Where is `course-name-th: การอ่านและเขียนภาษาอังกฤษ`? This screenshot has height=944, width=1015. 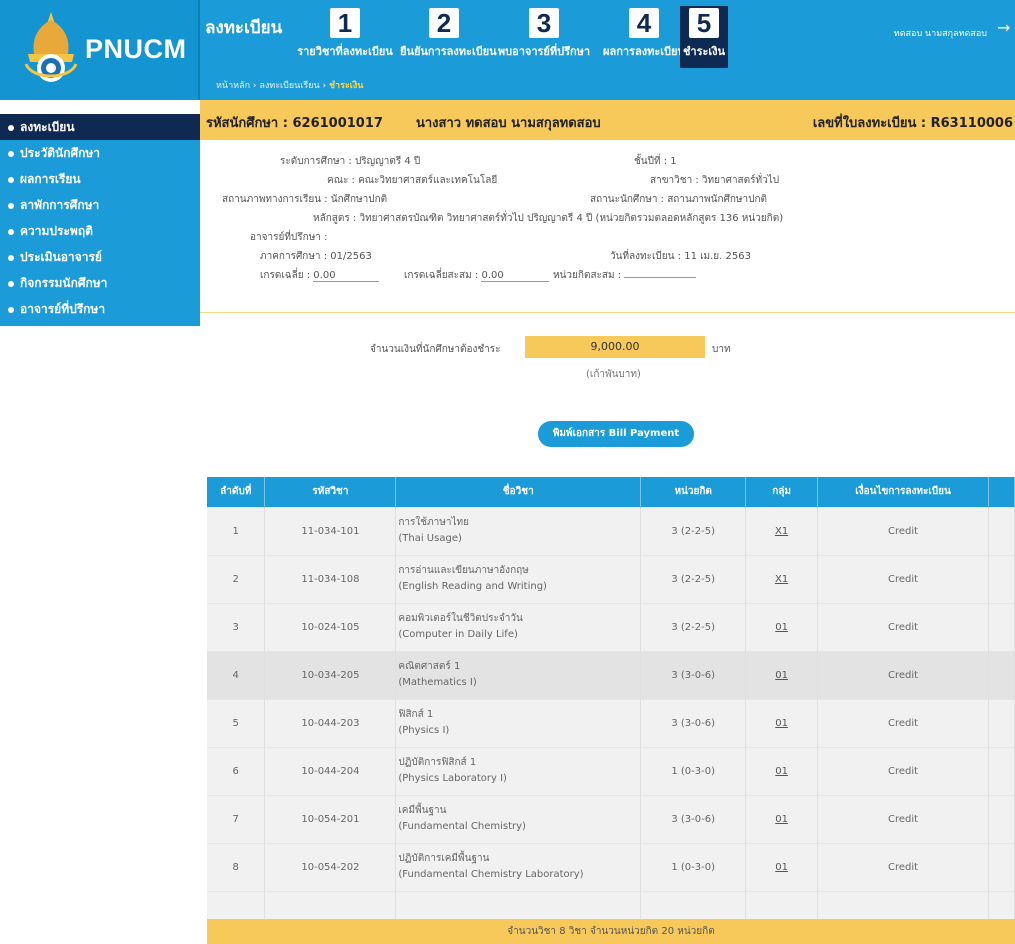 course-name-th: การอ่านและเขียนภาษาอังกฤษ is located at coordinates (463, 570).